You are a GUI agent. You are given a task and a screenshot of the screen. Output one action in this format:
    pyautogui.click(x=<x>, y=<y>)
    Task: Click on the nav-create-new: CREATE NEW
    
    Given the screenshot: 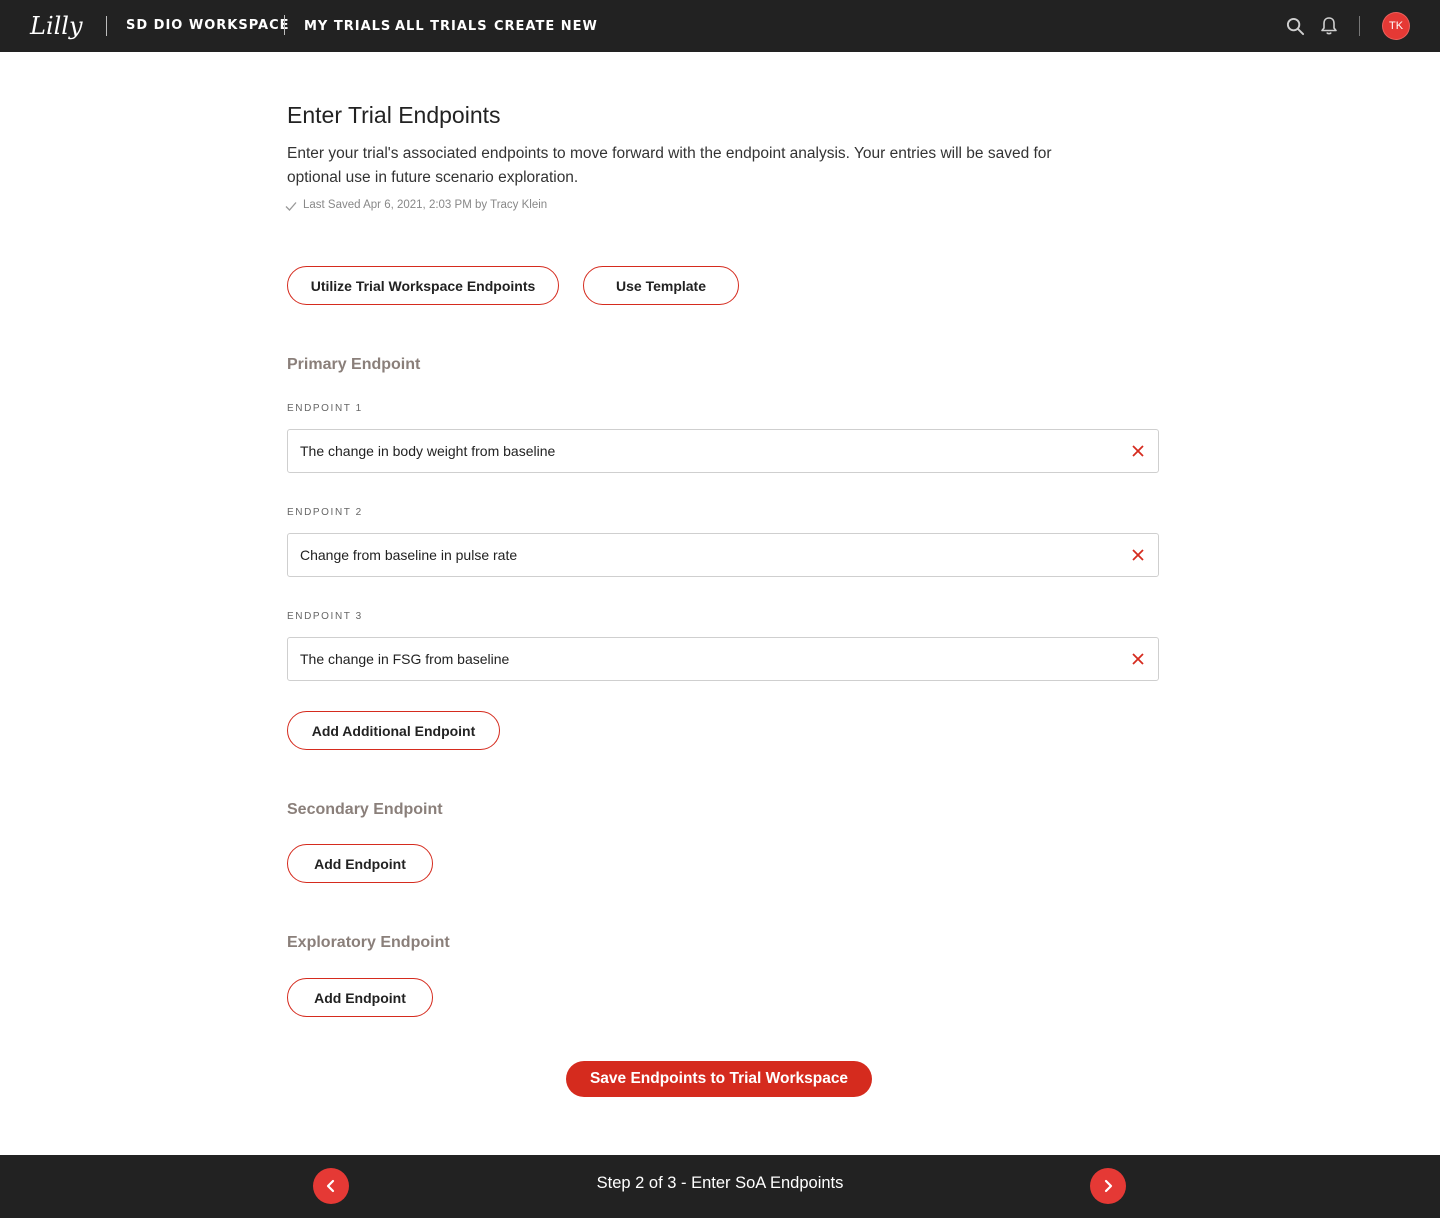 What is the action you would take?
    pyautogui.click(x=546, y=26)
    